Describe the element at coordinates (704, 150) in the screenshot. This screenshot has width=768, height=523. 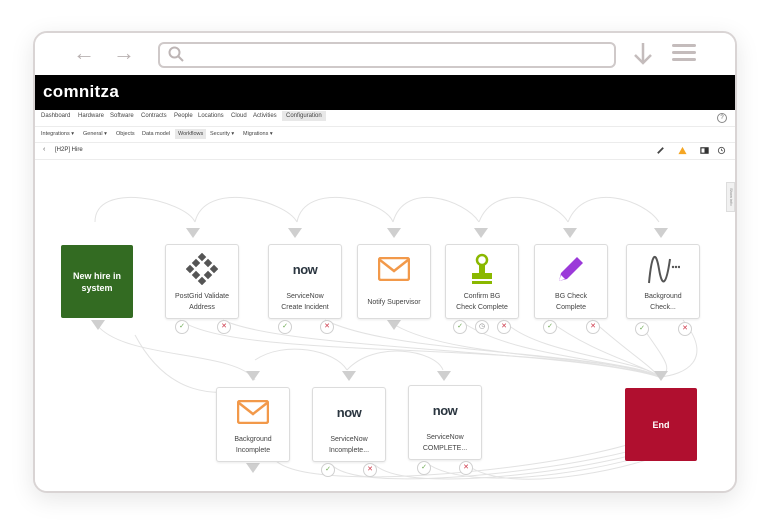
I see `panel-toggle-icon` at that location.